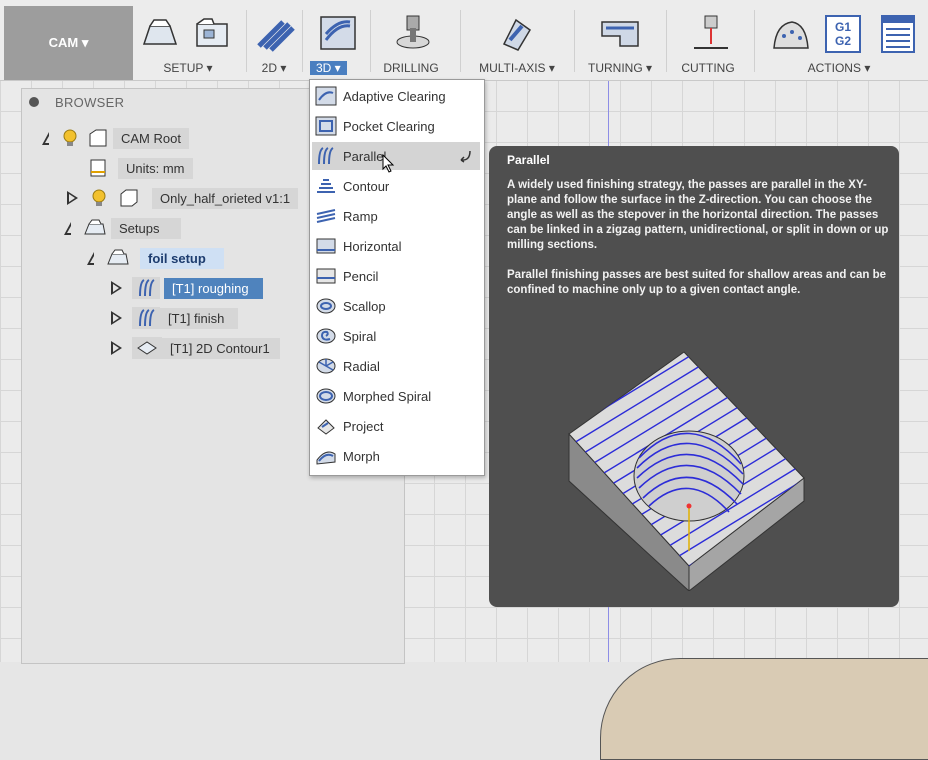 Image resolution: width=928 pixels, height=760 pixels. I want to click on adaptive-clearing-icon, so click(326, 96).